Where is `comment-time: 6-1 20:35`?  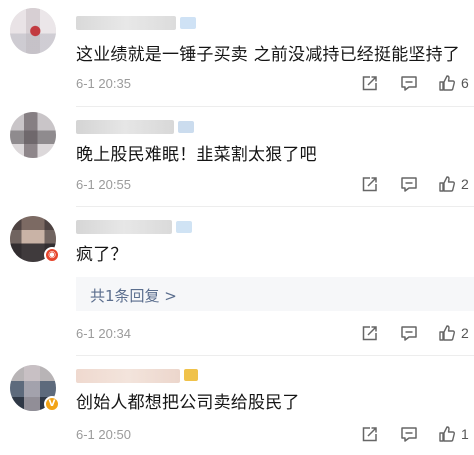
comment-time: 6-1 20:35 is located at coordinates (103, 83).